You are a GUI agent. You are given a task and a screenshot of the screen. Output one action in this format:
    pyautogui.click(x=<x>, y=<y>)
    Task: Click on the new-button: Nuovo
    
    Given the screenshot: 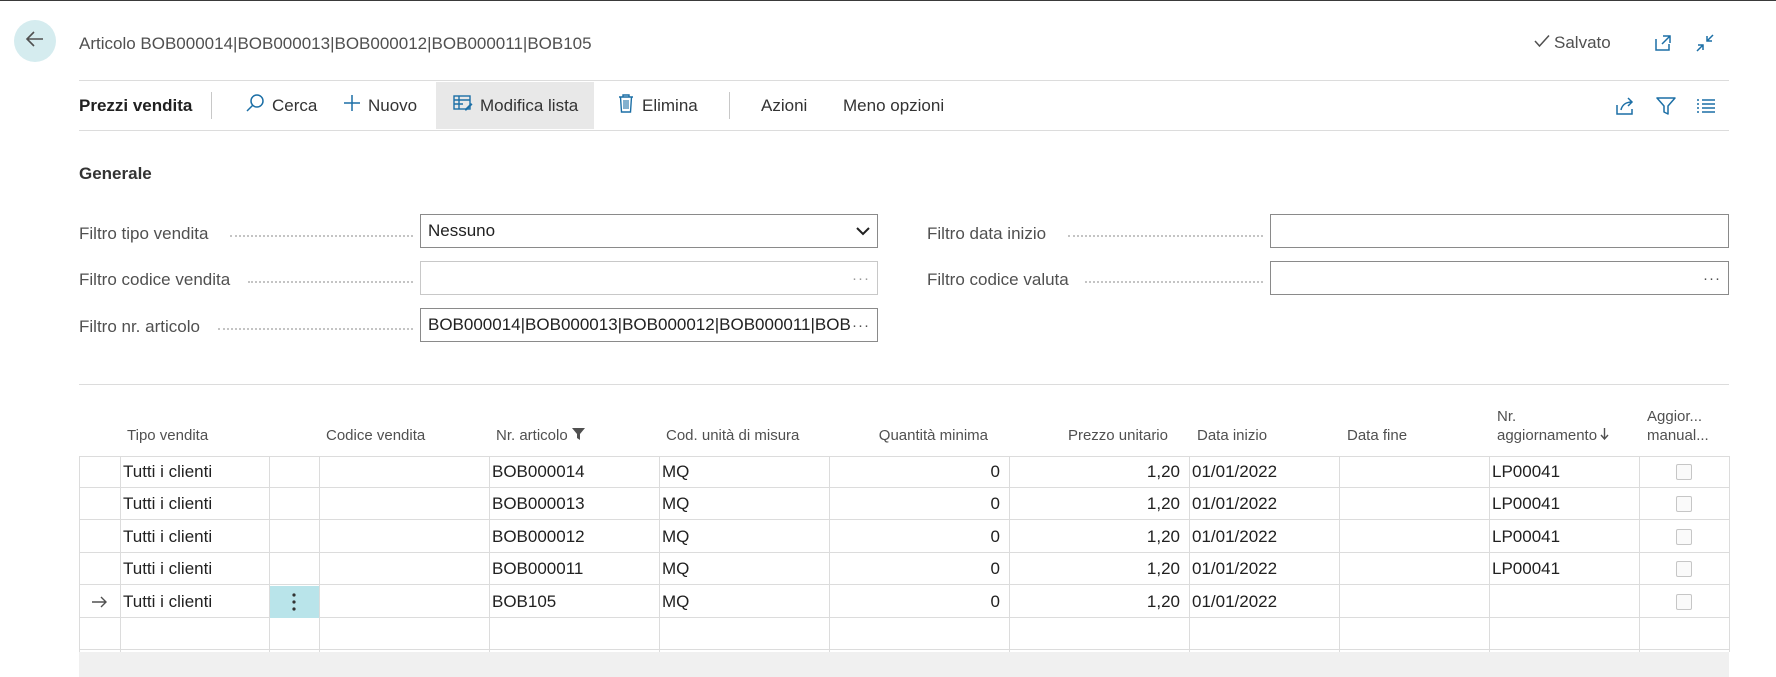 What is the action you would take?
    pyautogui.click(x=380, y=105)
    